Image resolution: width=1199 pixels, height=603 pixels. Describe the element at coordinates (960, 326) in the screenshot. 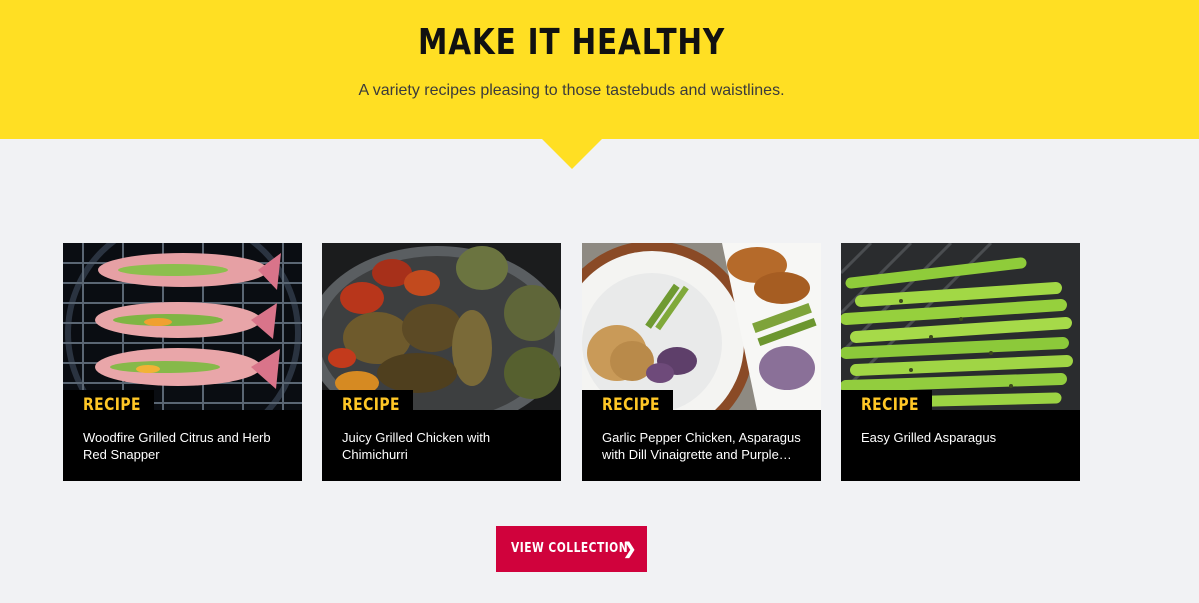

I see `recipe-image-grilled-asparagus` at that location.